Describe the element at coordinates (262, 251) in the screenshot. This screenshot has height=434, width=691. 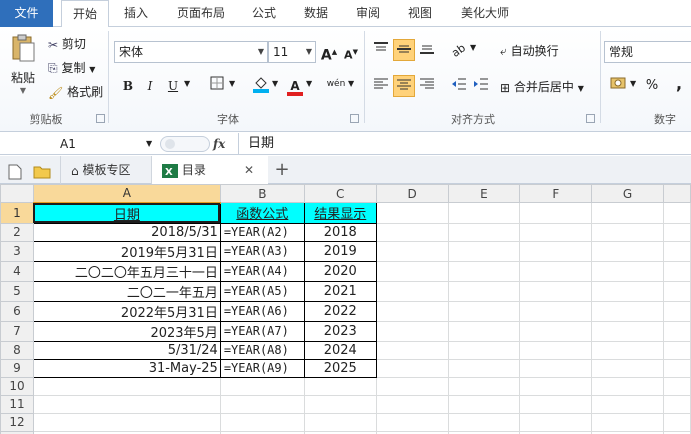
I see `cell-b3: =YEAR(A3)` at that location.